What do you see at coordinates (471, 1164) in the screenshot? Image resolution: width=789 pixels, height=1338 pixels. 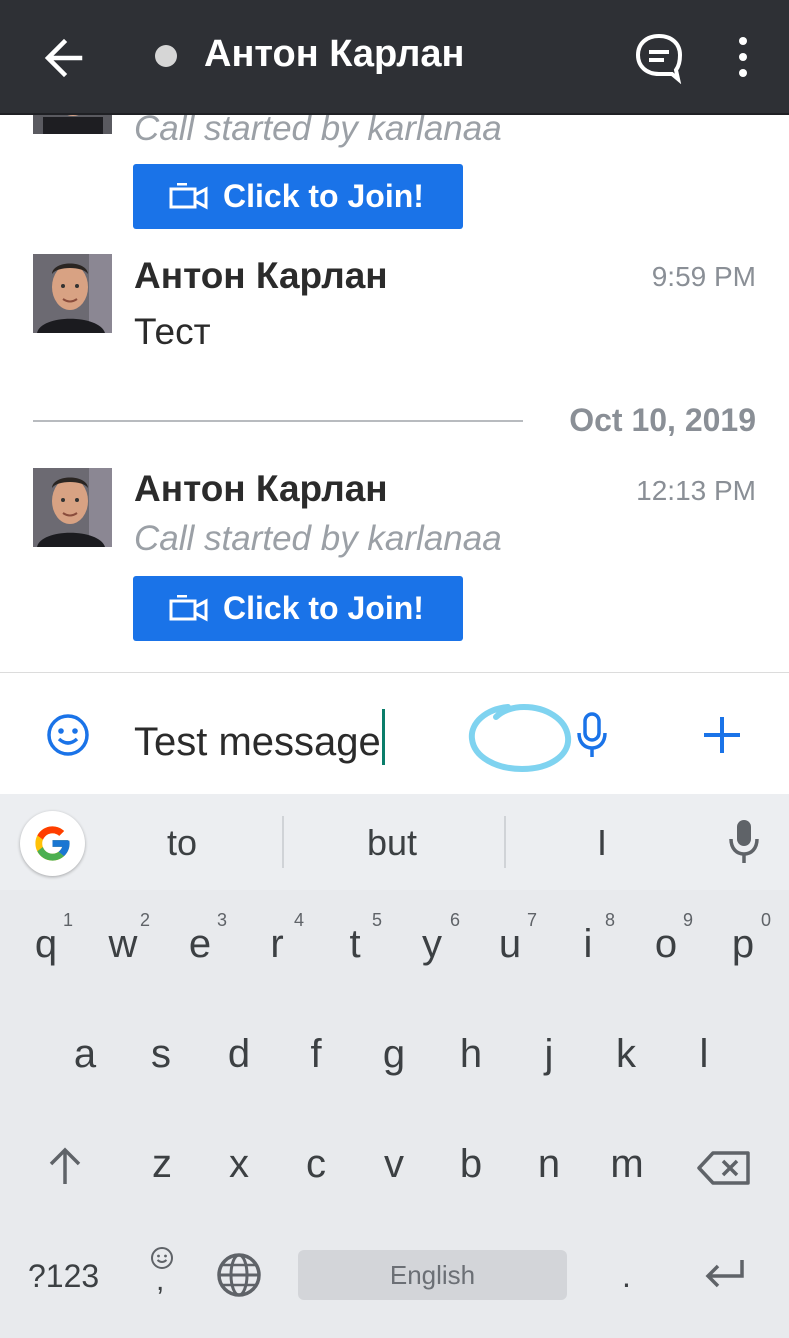 I see `key-b: b` at bounding box center [471, 1164].